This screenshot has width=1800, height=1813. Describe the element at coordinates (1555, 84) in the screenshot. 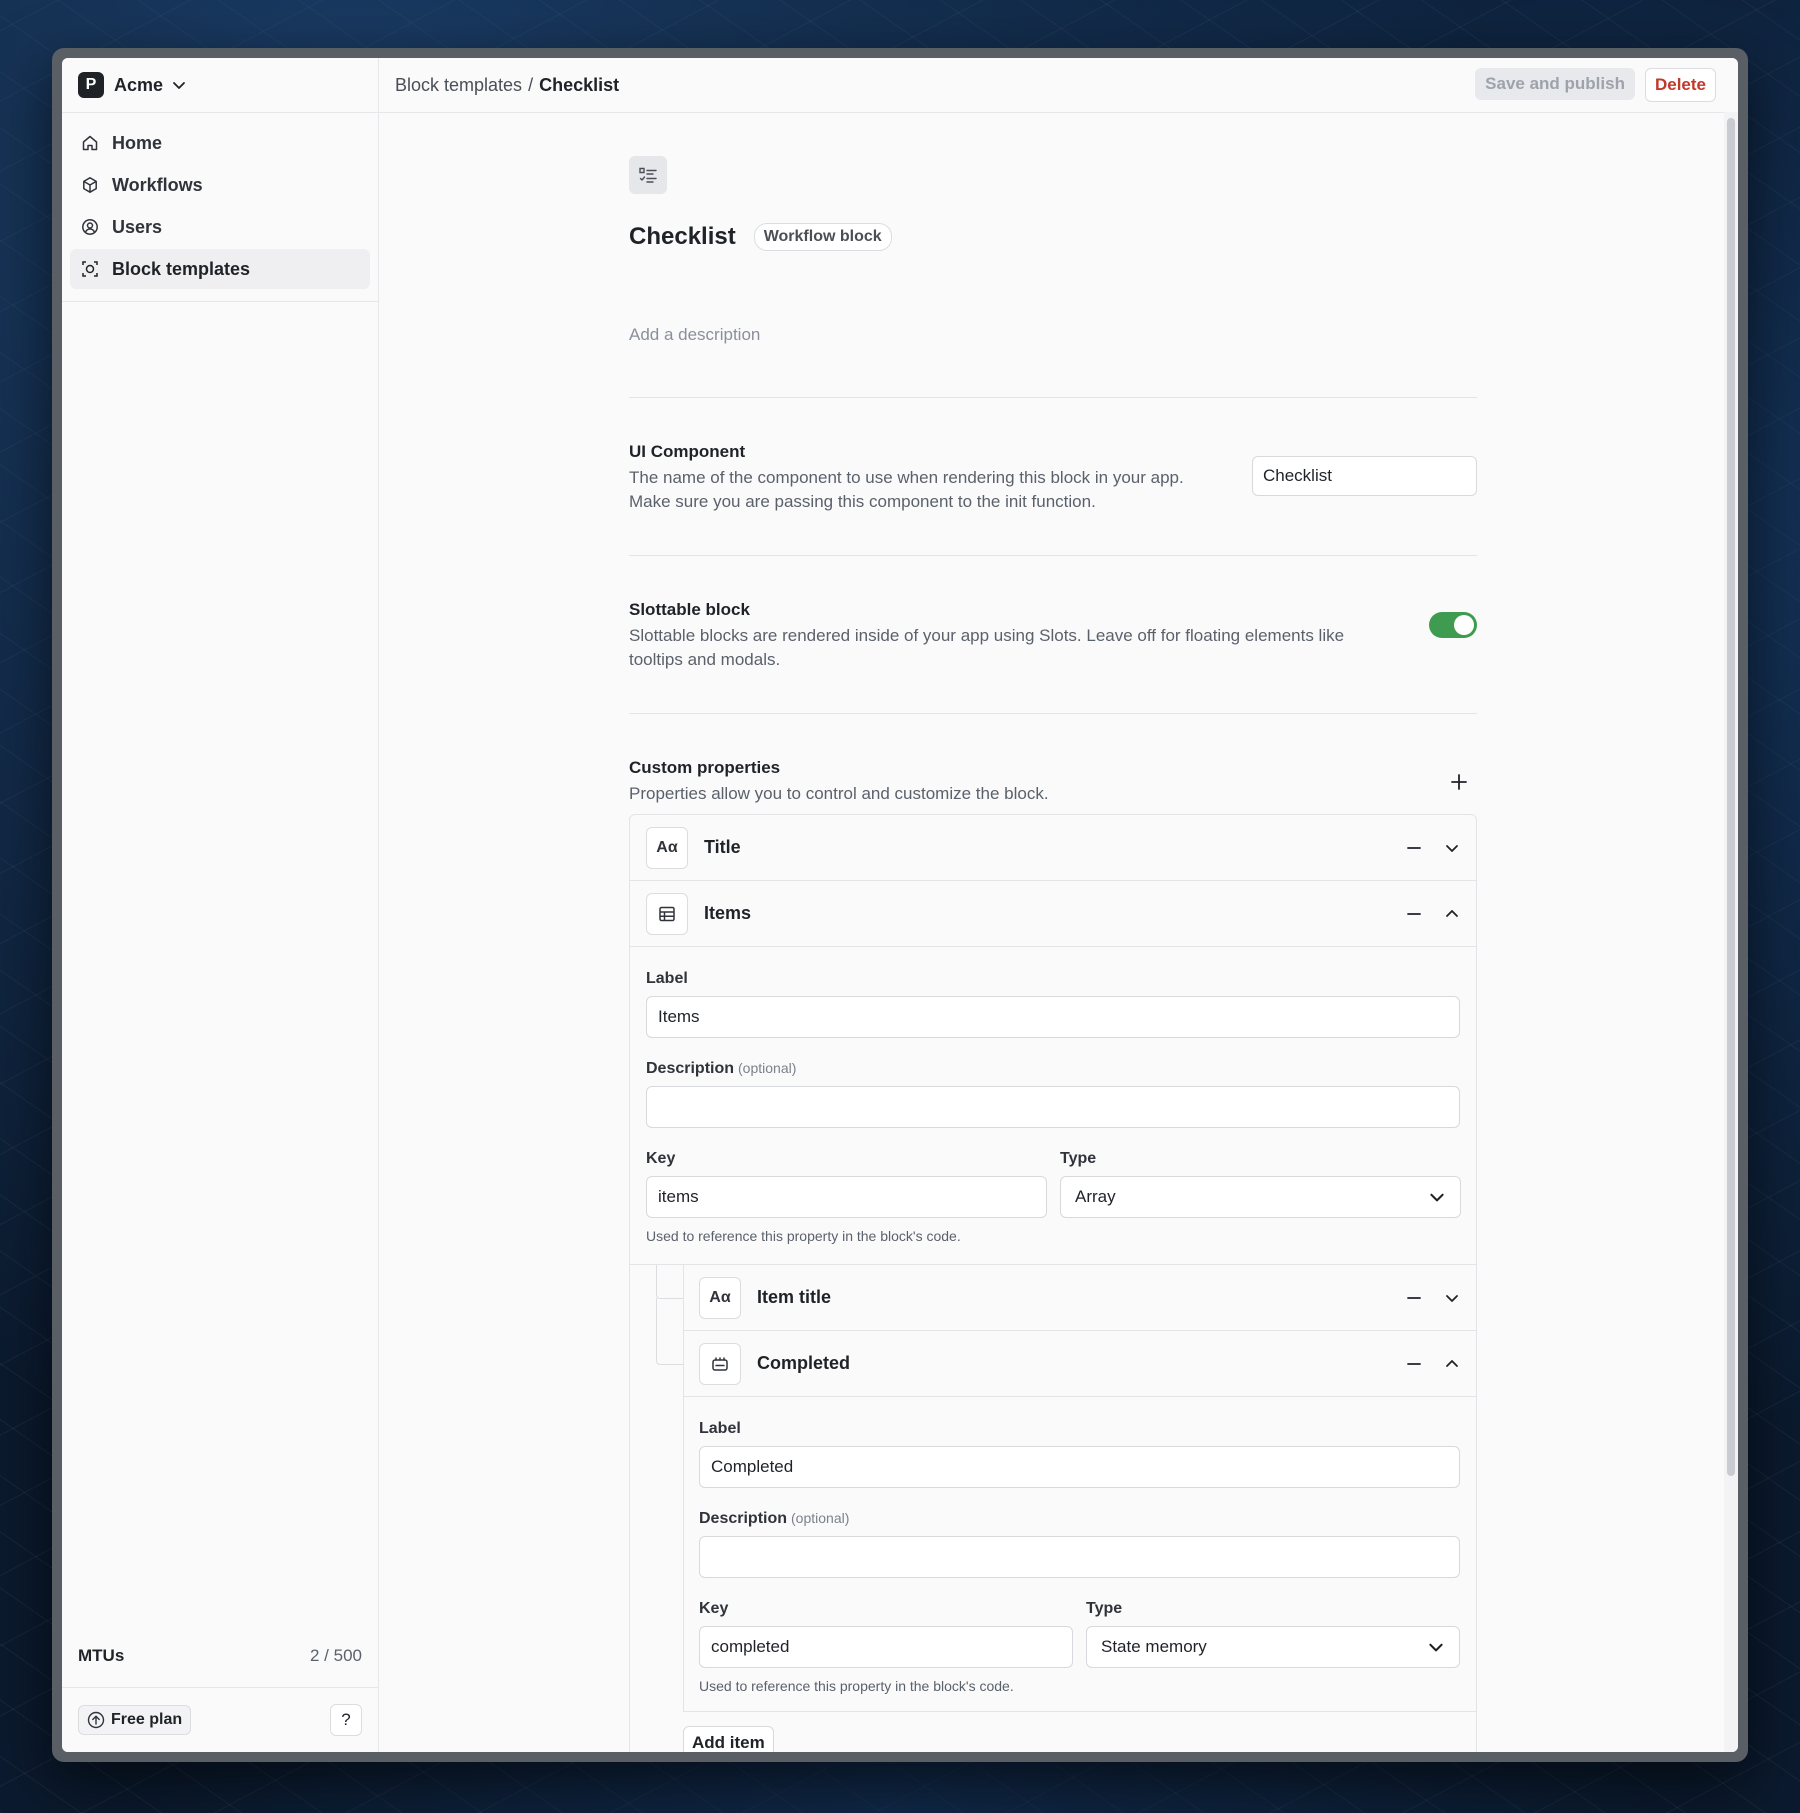

I see `save-and-publish-button: Save and publish` at that location.